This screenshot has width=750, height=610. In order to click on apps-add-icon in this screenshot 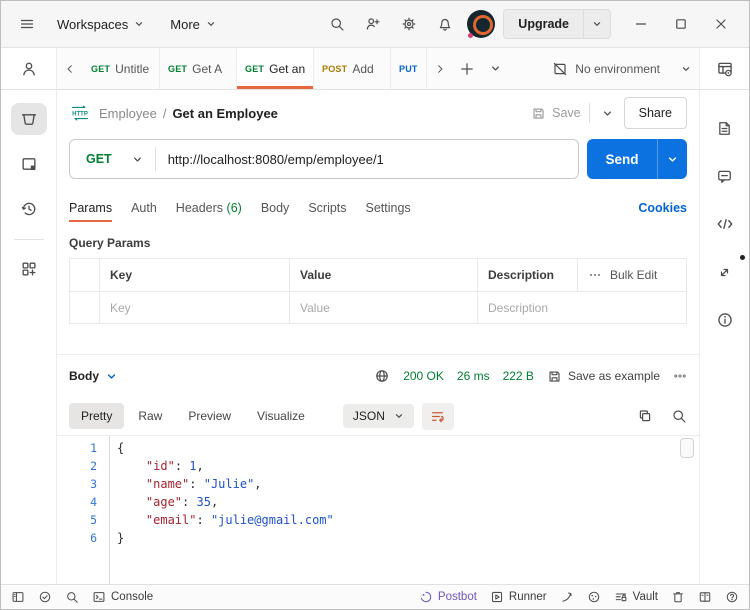, I will do `click(29, 269)`.